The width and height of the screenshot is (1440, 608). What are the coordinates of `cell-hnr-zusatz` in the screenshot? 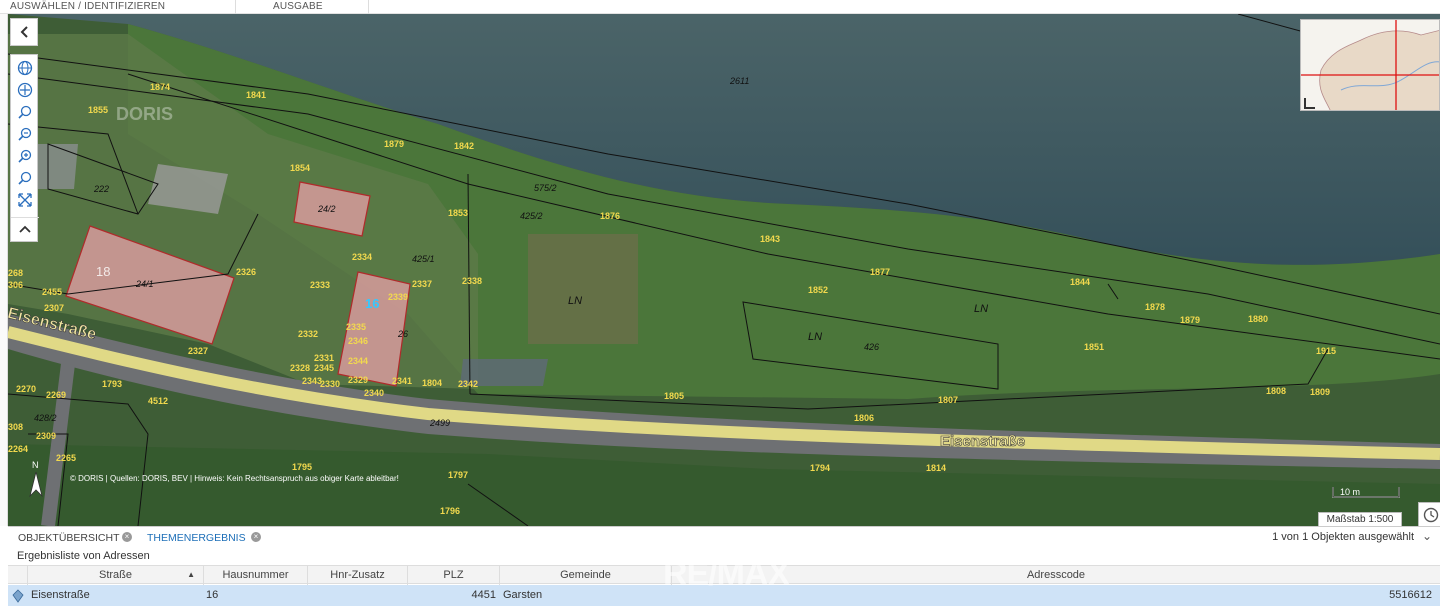 It's located at (358, 595).